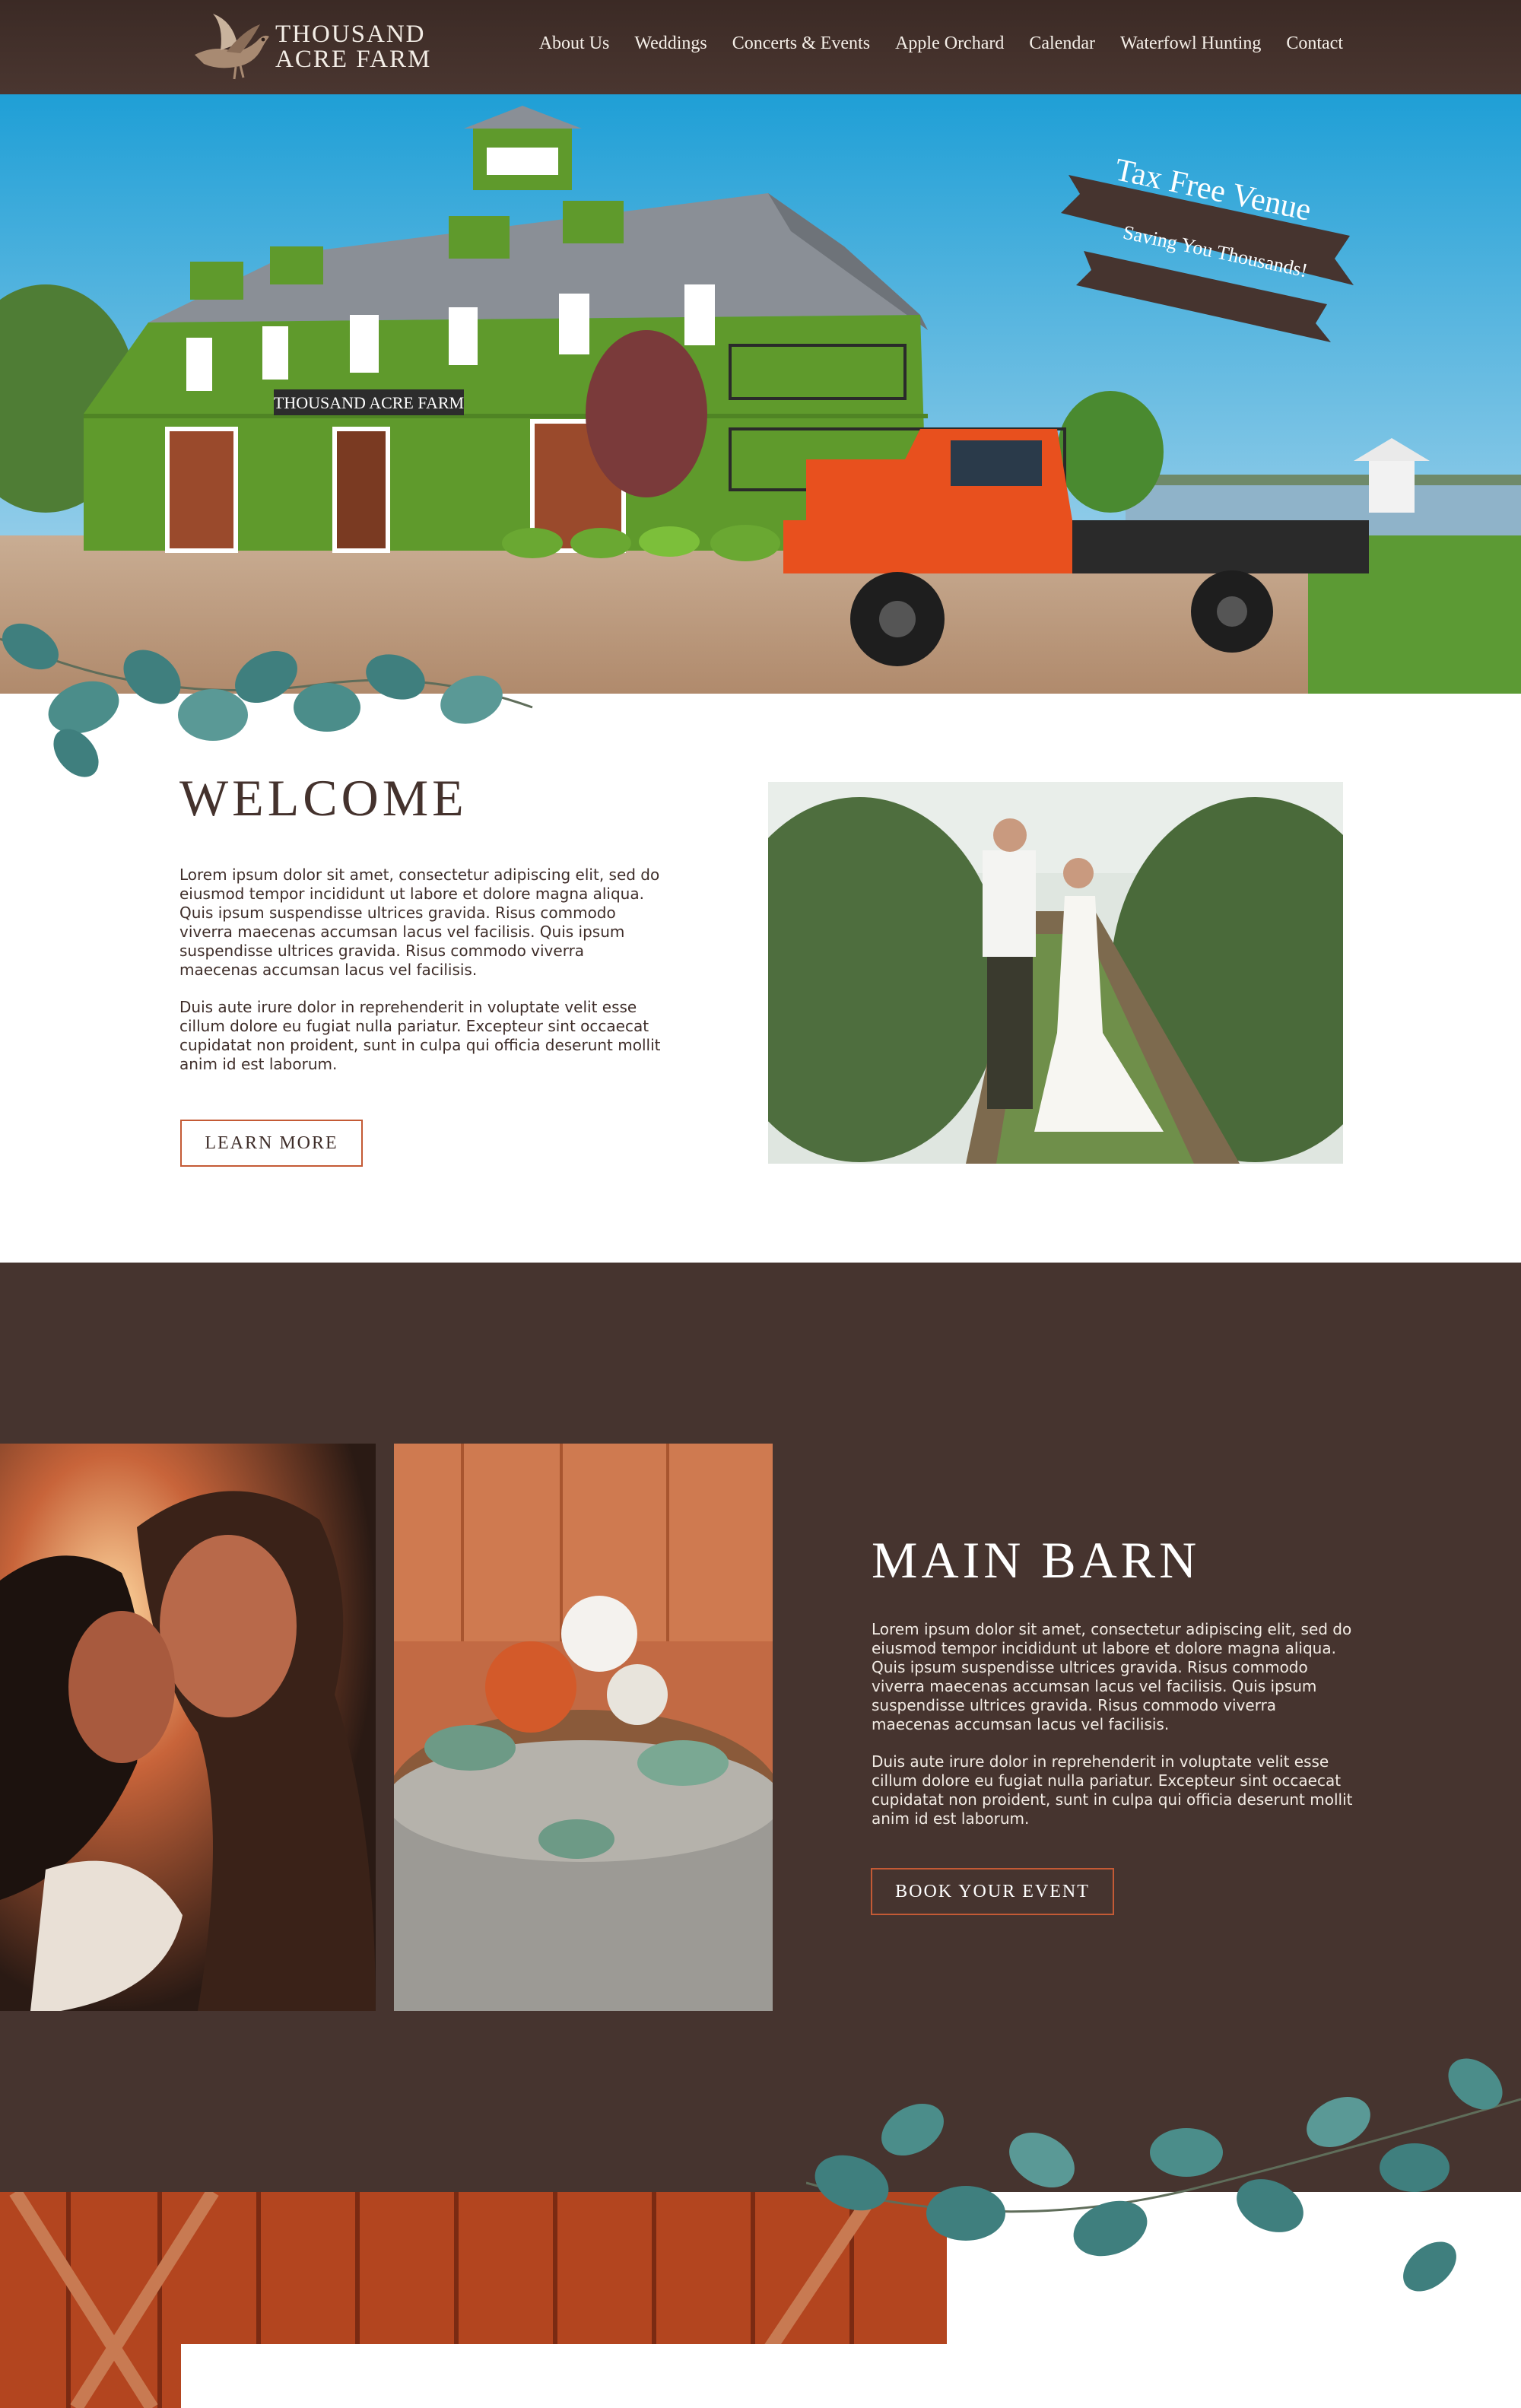  What do you see at coordinates (1163, 2175) in the screenshot?
I see `eucalyptus-leaves-right-graphic` at bounding box center [1163, 2175].